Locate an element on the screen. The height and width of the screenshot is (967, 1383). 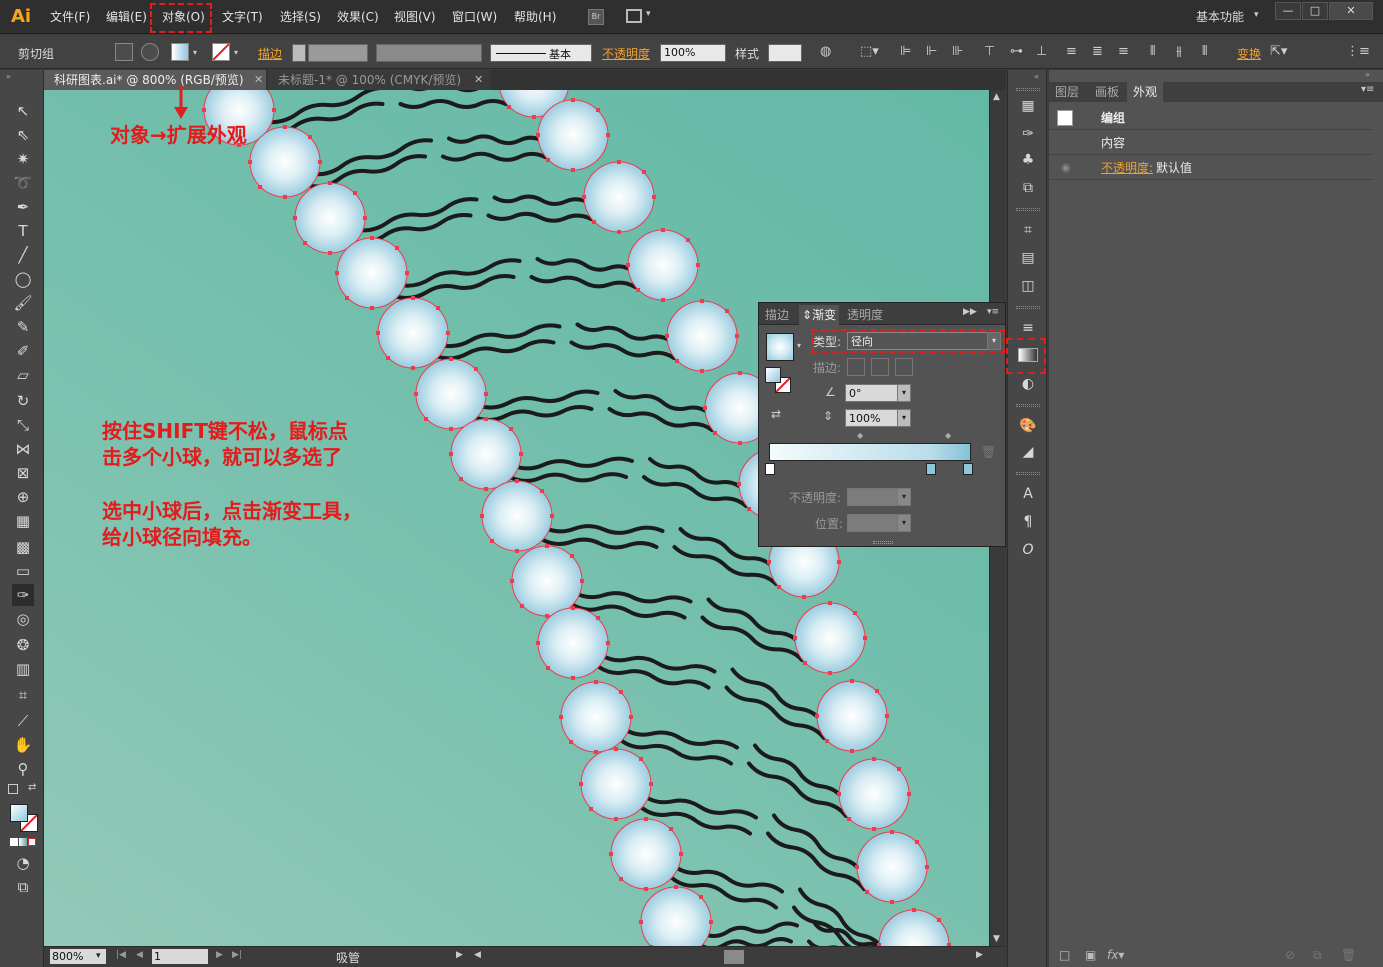
distribute-middle-icon: ≣ is located at coordinates (1097, 51).